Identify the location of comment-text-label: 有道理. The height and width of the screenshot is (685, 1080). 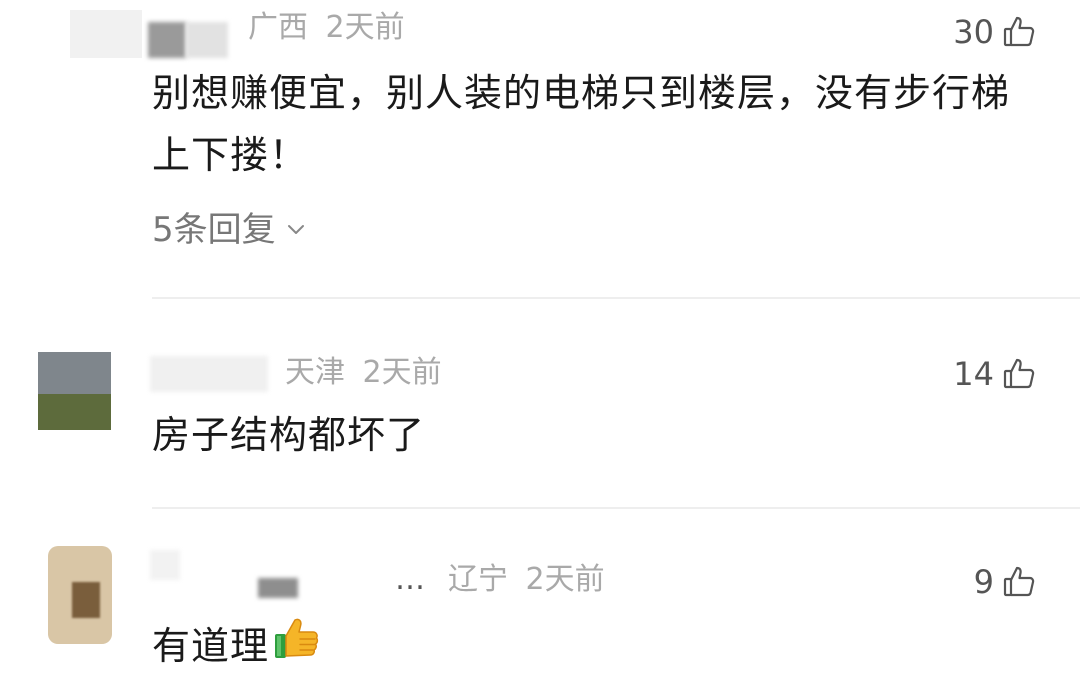
(211, 646).